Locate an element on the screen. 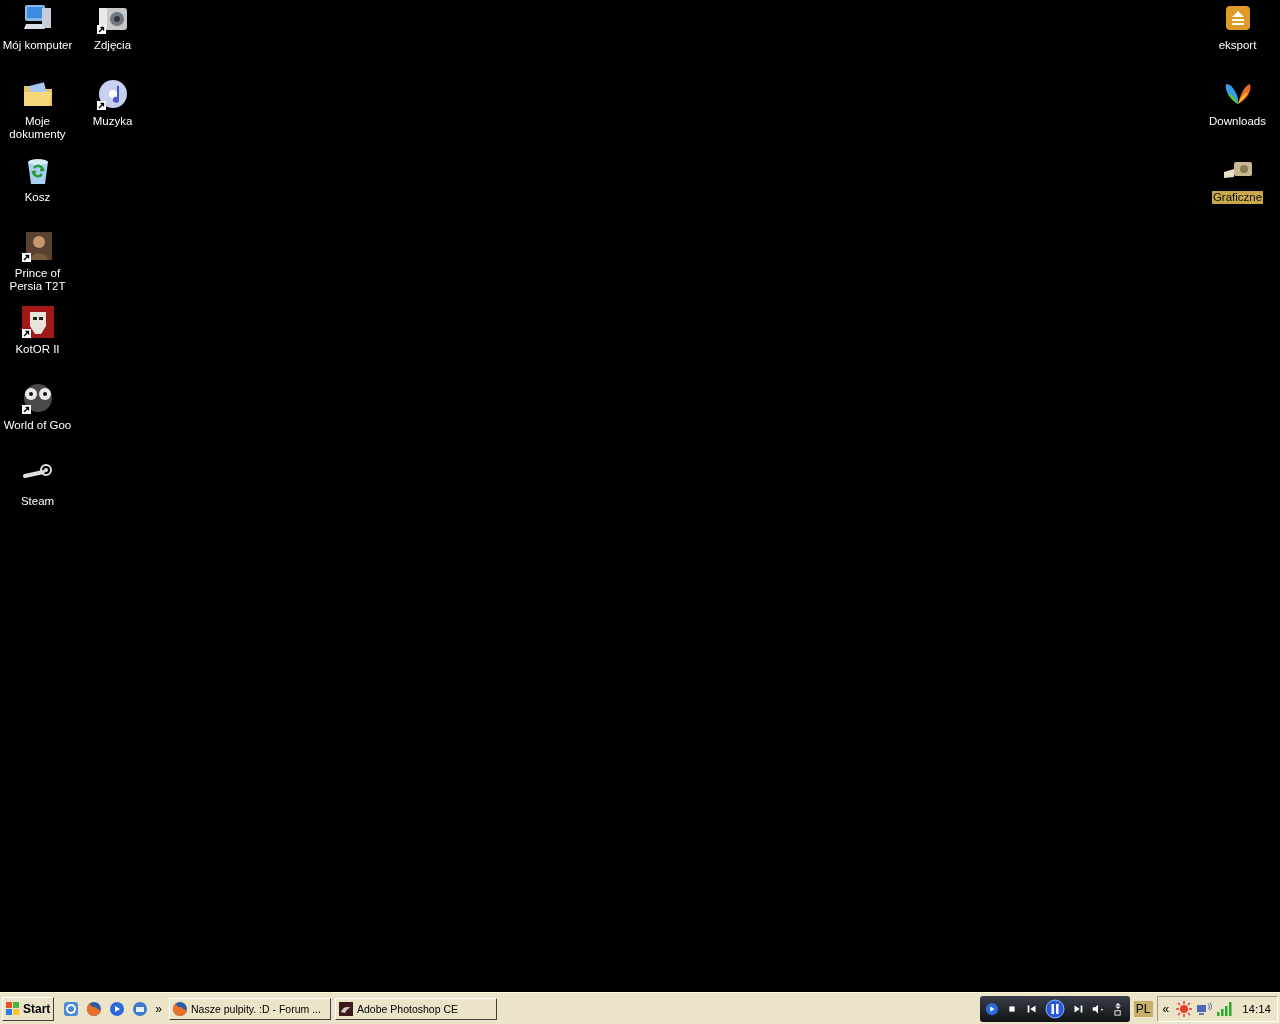 The image size is (1280, 1024). icon-label: eksport is located at coordinates (1237, 45).